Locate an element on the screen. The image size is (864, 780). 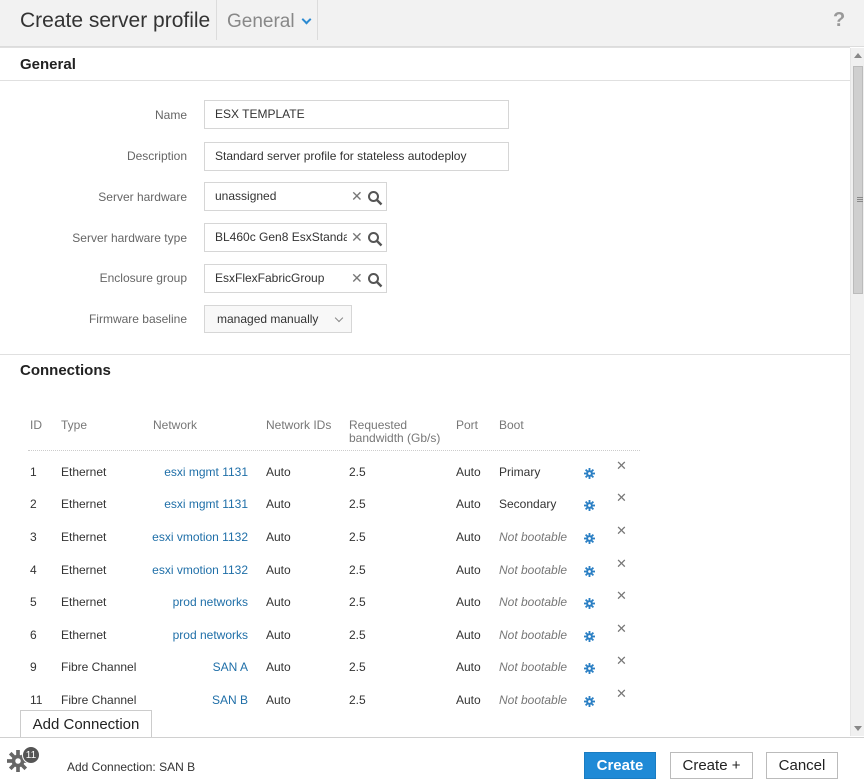
firmware-baseline-label: Firmware baseline is located at coordinates (137, 319).